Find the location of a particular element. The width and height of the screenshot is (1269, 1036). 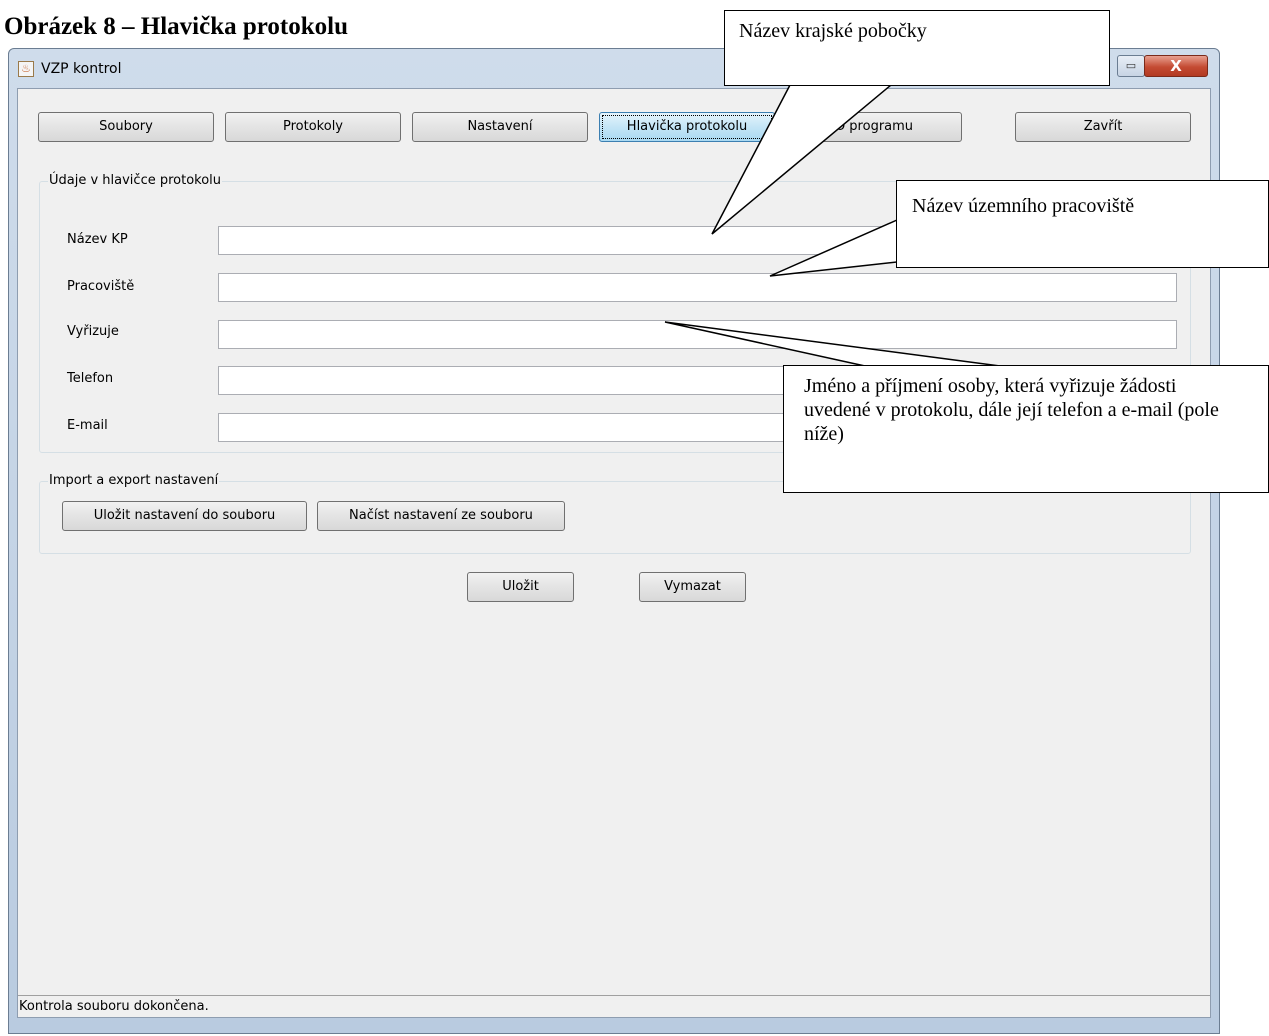

callout-pointers is located at coordinates (832, 225).